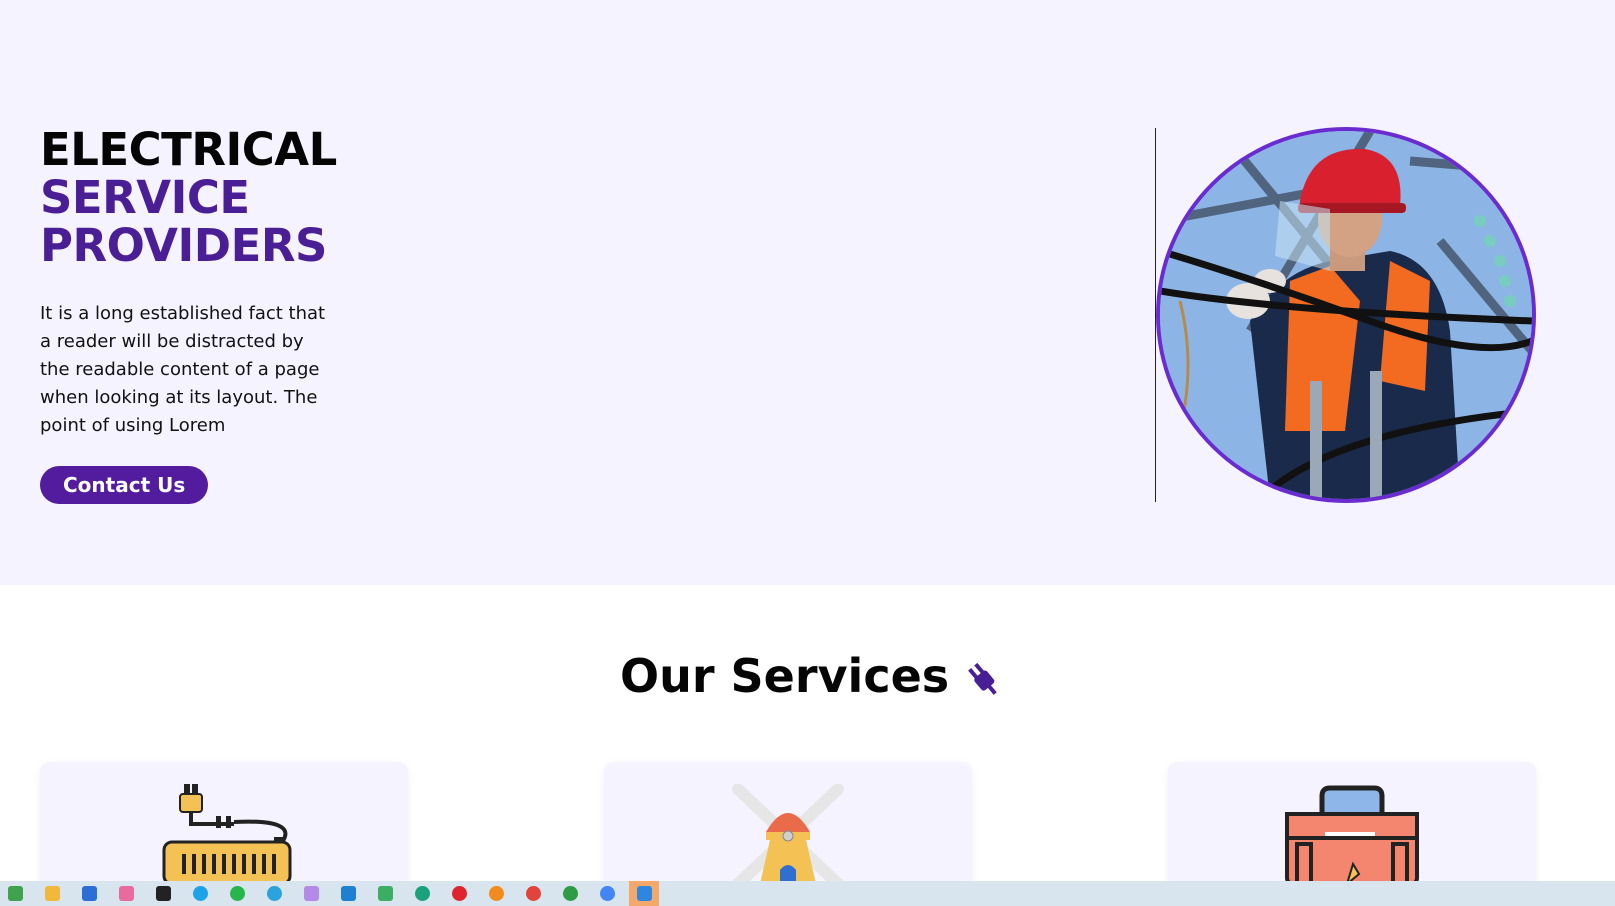 Image resolution: width=1615 pixels, height=906 pixels. I want to click on services-heading: Our Services, so click(811, 676).